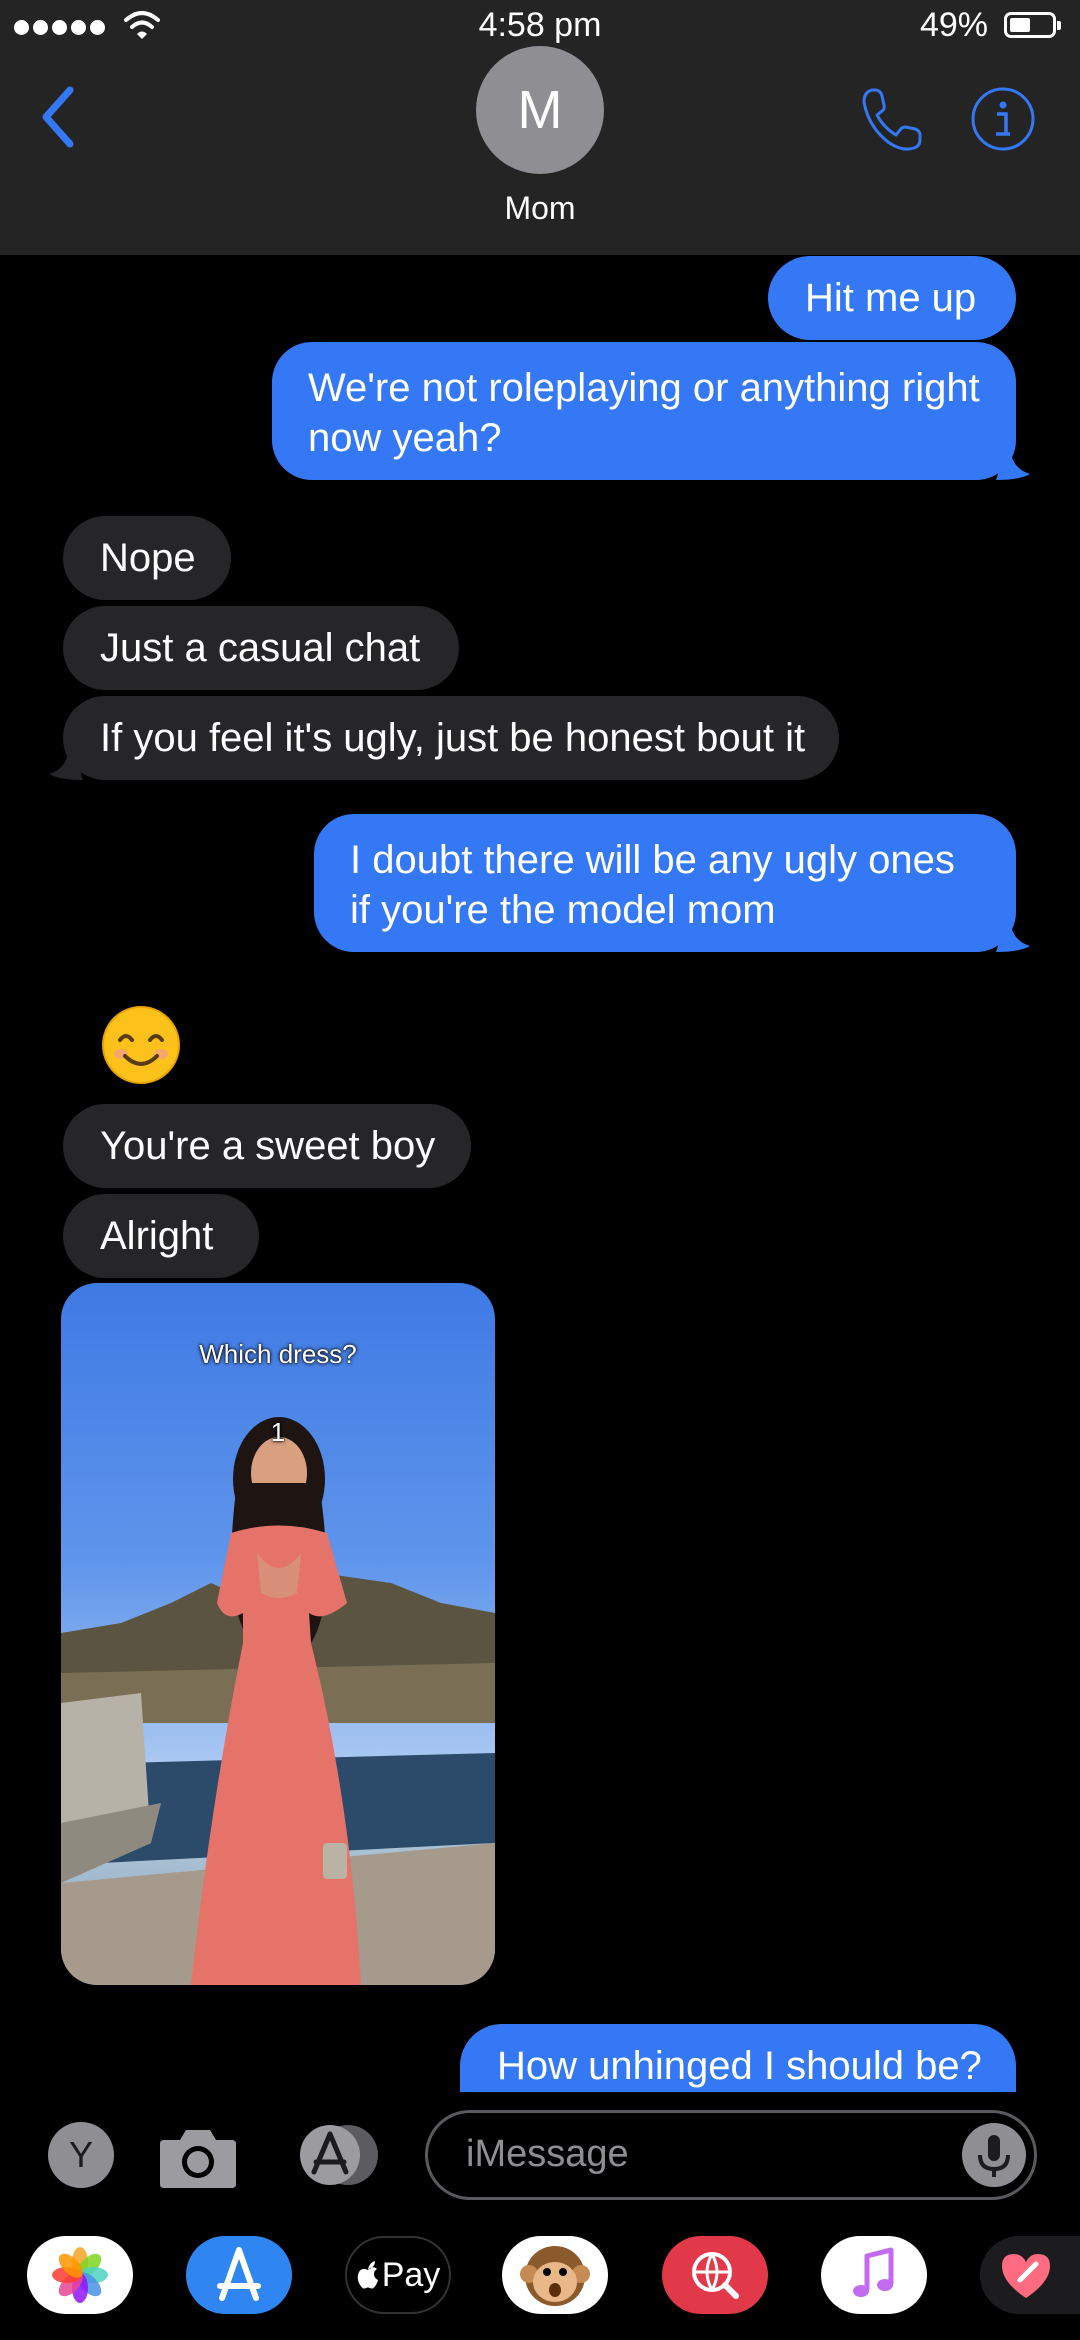  I want to click on apple-pay-app-icon: Pay, so click(398, 2275).